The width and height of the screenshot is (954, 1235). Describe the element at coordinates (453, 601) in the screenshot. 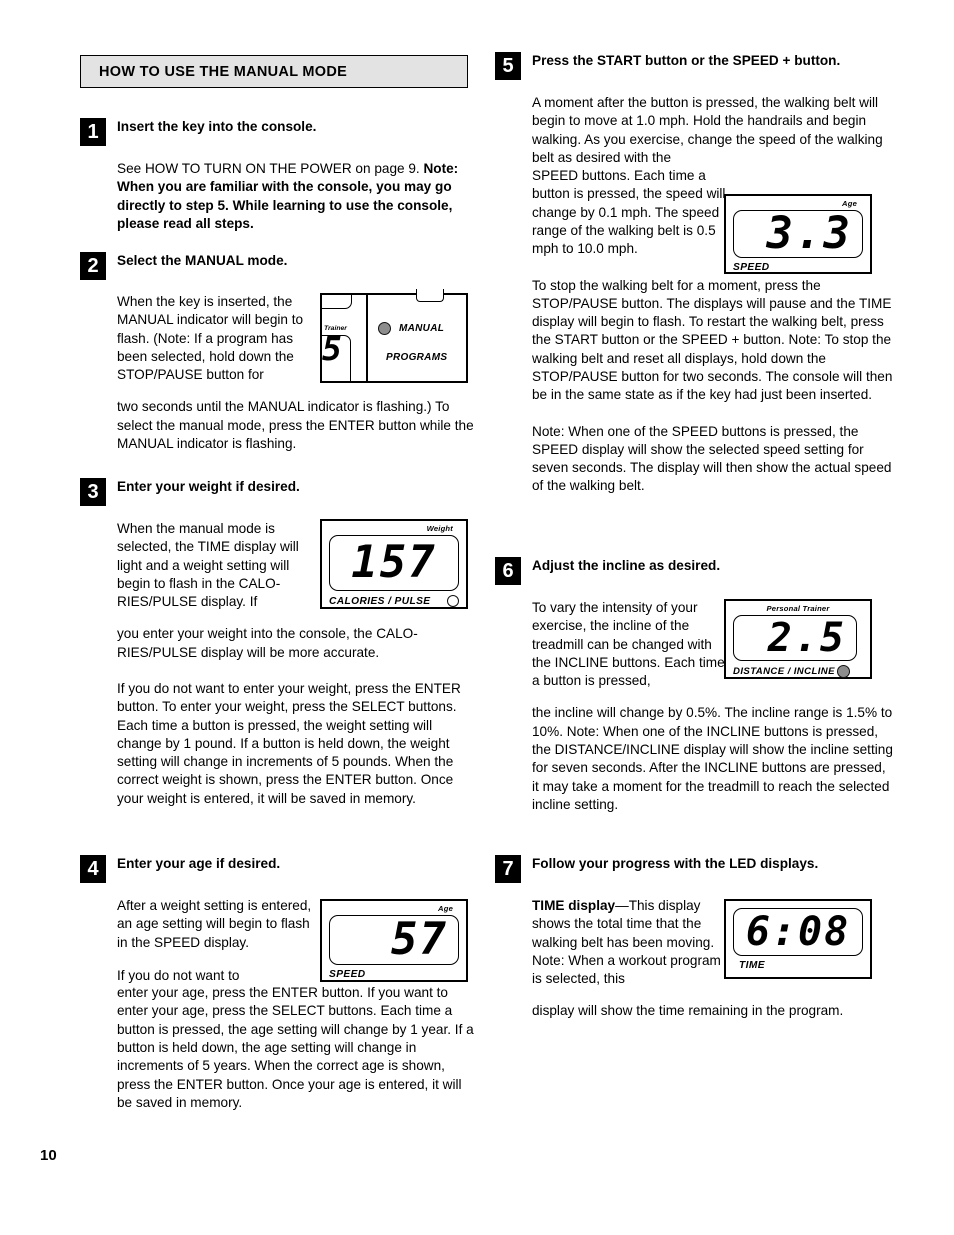

I see `calories-pulse-led-icon` at that location.